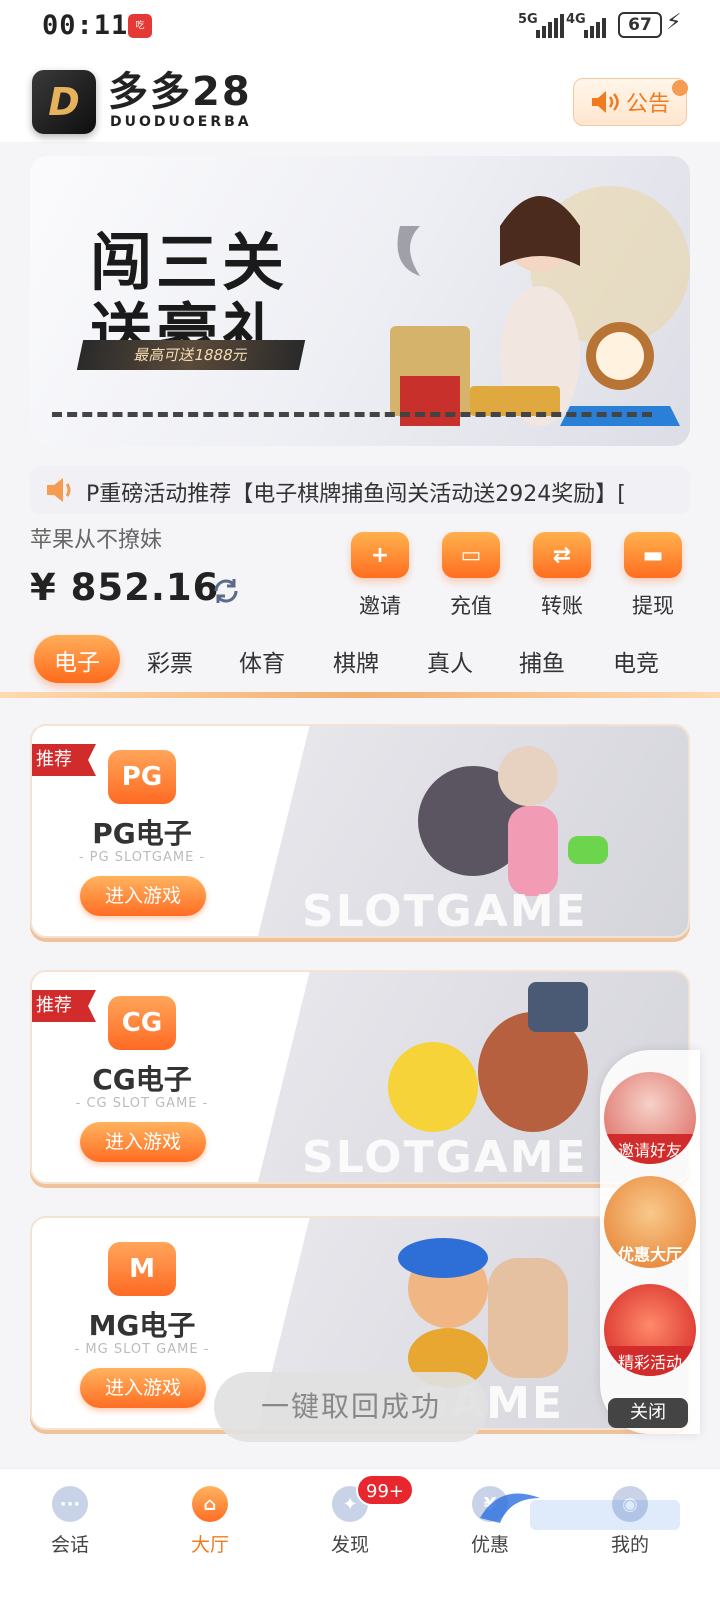  What do you see at coordinates (191, 355) in the screenshot?
I see `banner-subtitle: 最高可送1888元` at bounding box center [191, 355].